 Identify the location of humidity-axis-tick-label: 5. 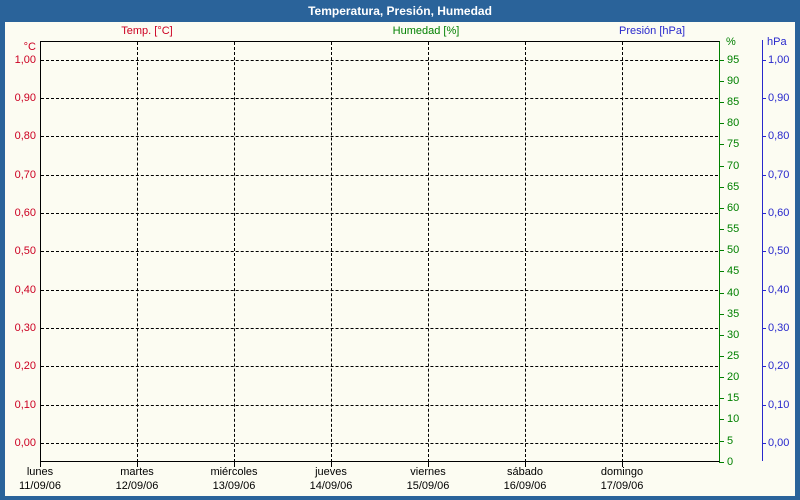
(730, 441).